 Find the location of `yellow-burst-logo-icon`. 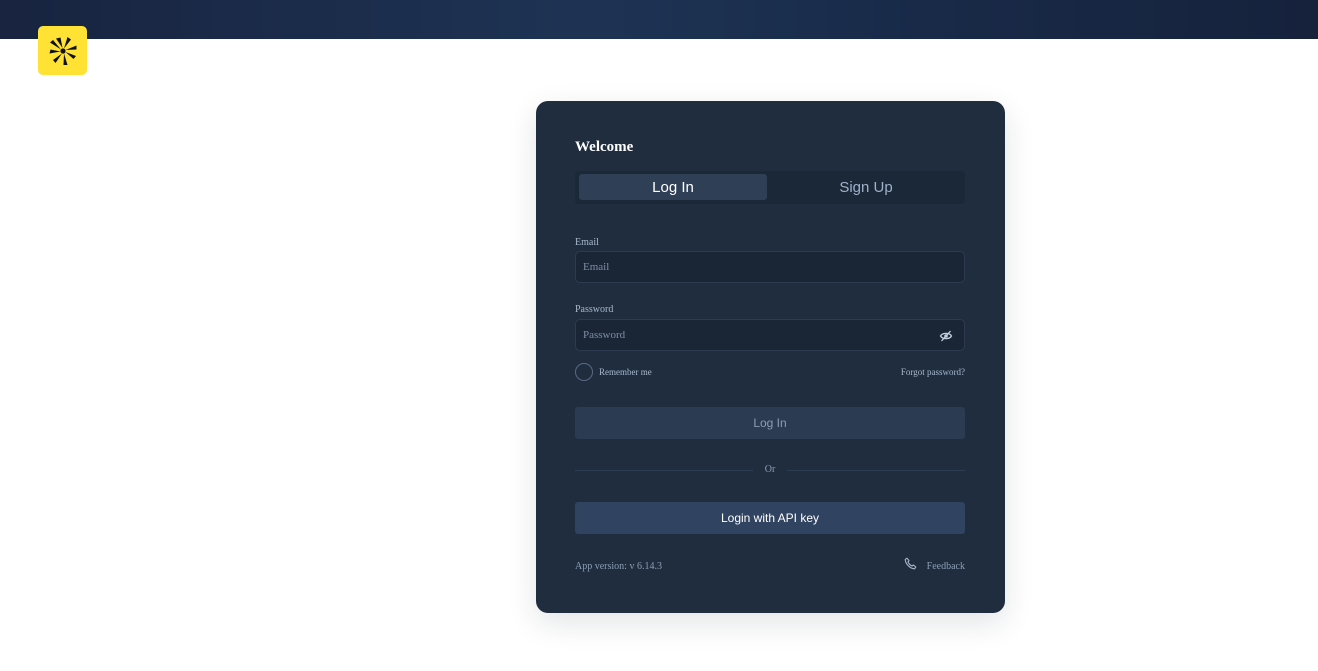

yellow-burst-logo-icon is located at coordinates (62, 50).